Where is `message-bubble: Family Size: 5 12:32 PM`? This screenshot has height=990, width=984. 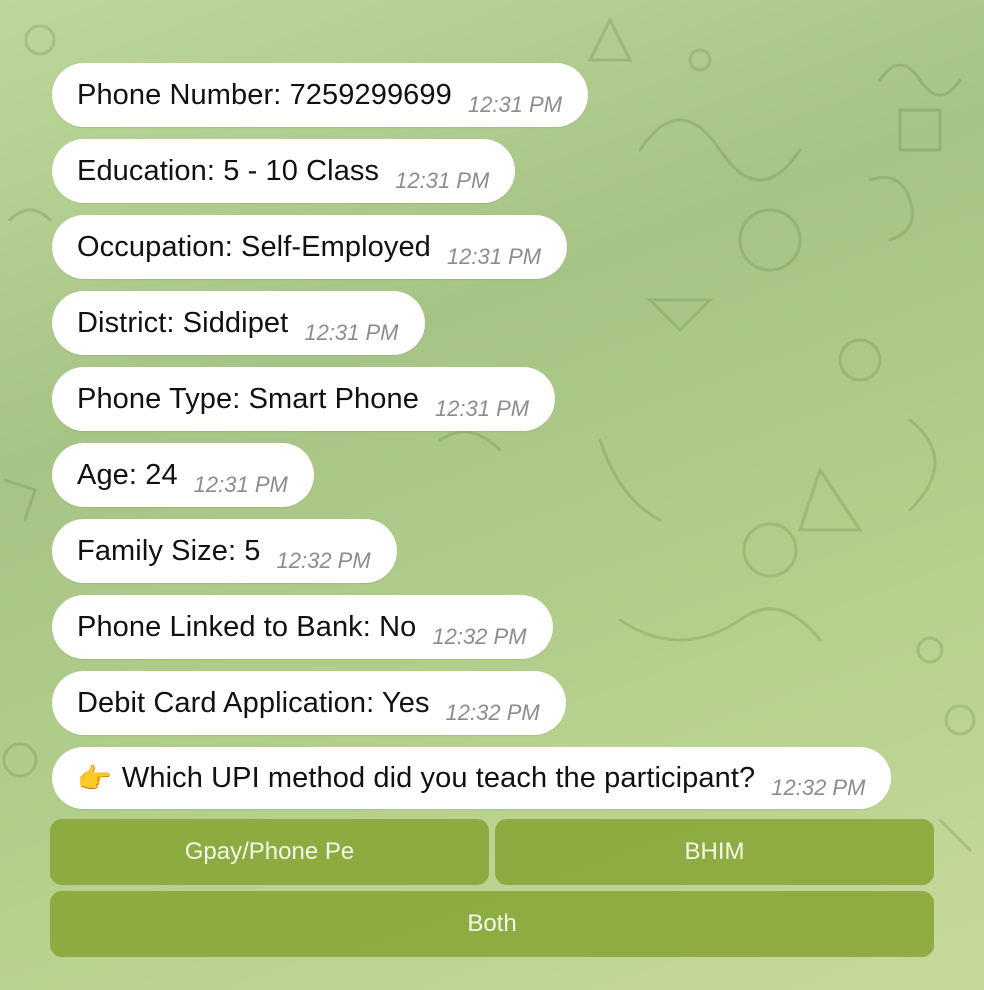 message-bubble: Family Size: 5 12:32 PM is located at coordinates (224, 551).